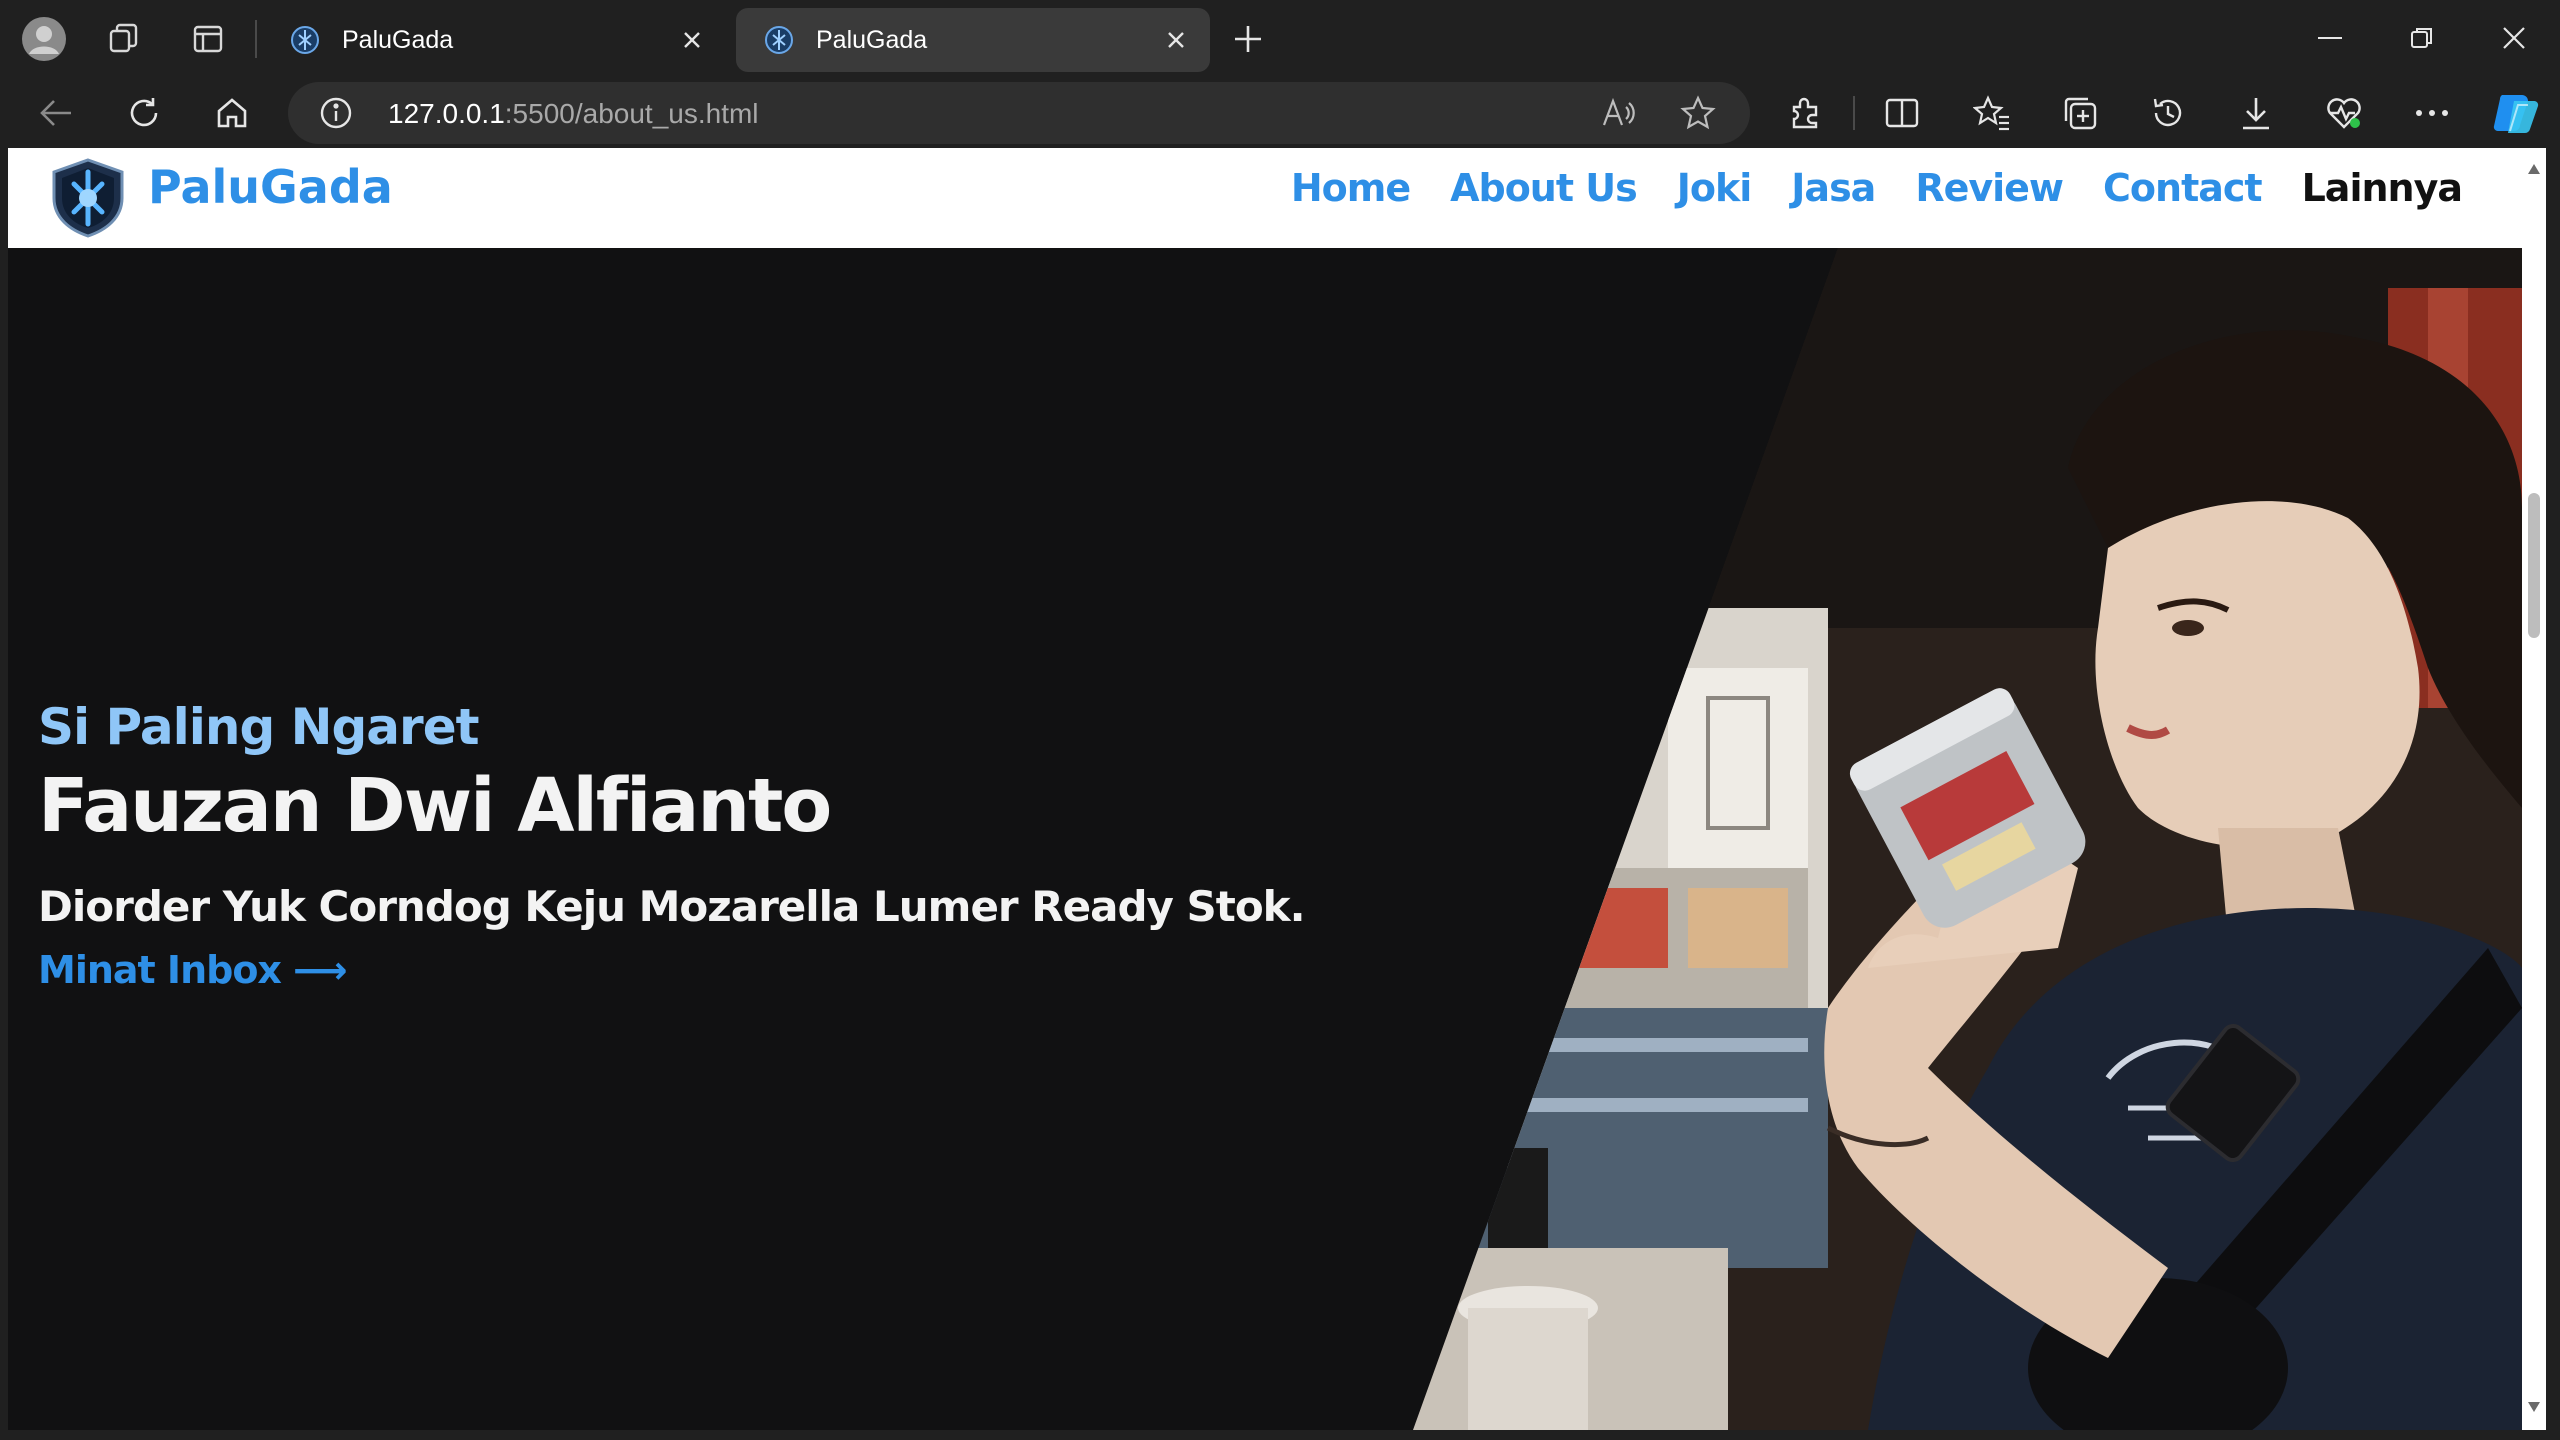 The width and height of the screenshot is (2560, 1440). Describe the element at coordinates (573, 114) in the screenshot. I see `url-text: 127.0.0.1:5500/about_us.html` at that location.